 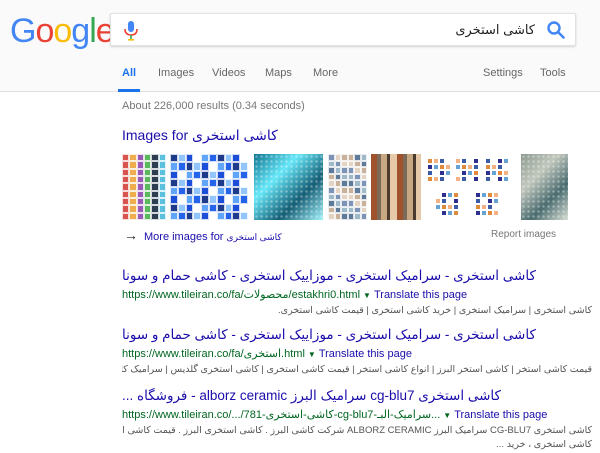 I want to click on google-logo: Google, so click(x=62, y=31).